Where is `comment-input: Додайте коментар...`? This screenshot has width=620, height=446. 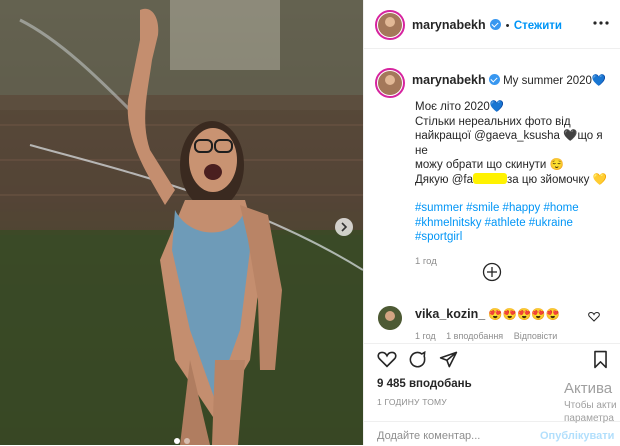
comment-input: Додайте коментар... is located at coordinates (428, 436).